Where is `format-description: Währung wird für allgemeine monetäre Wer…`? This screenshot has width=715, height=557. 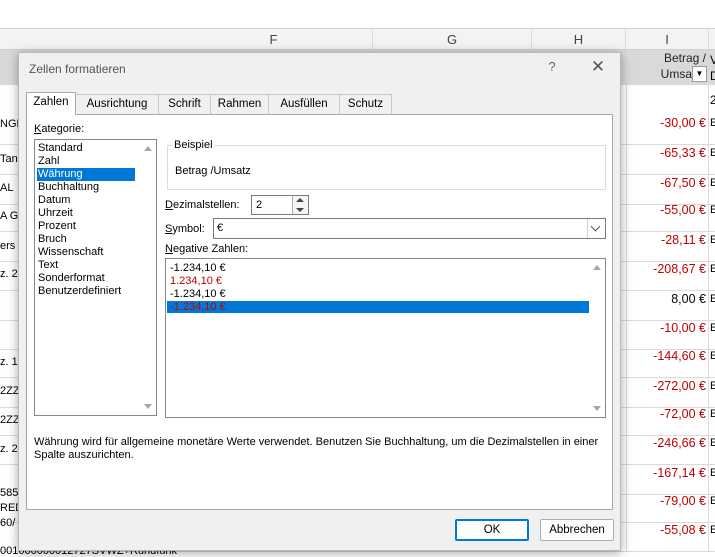 format-description: Währung wird für allgemeine monetäre Wer… is located at coordinates (316, 448).